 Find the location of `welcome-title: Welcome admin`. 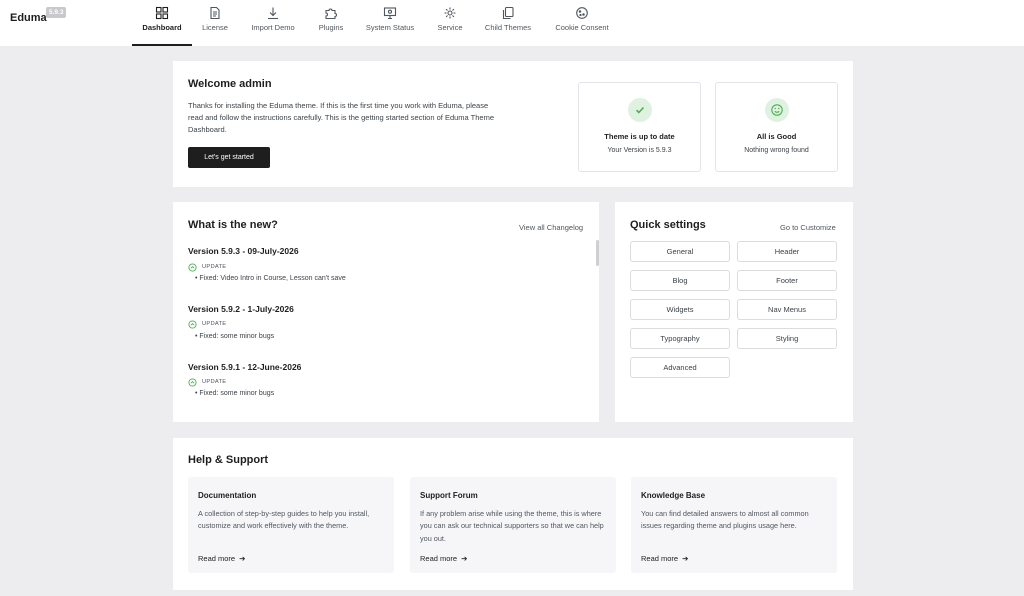

welcome-title: Welcome admin is located at coordinates (230, 84).